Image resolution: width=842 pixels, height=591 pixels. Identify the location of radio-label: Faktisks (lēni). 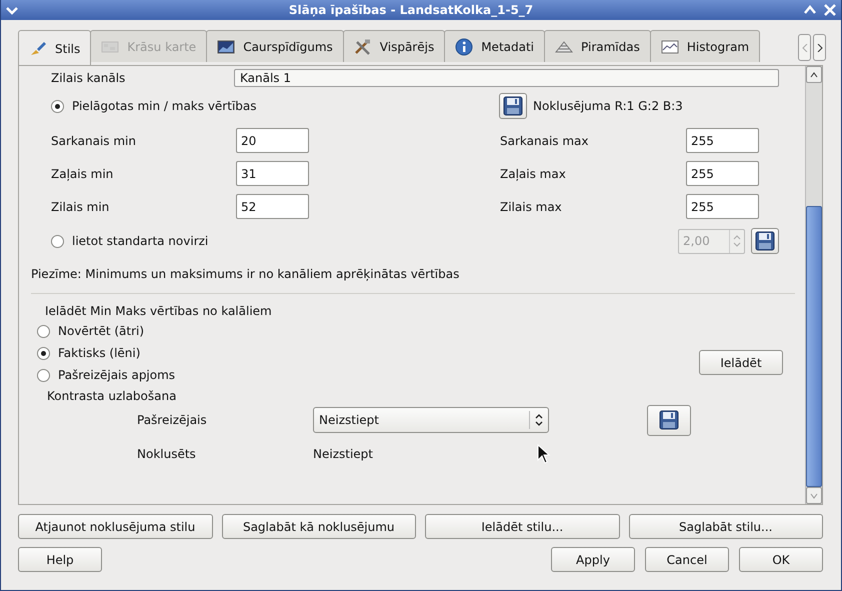
(99, 353).